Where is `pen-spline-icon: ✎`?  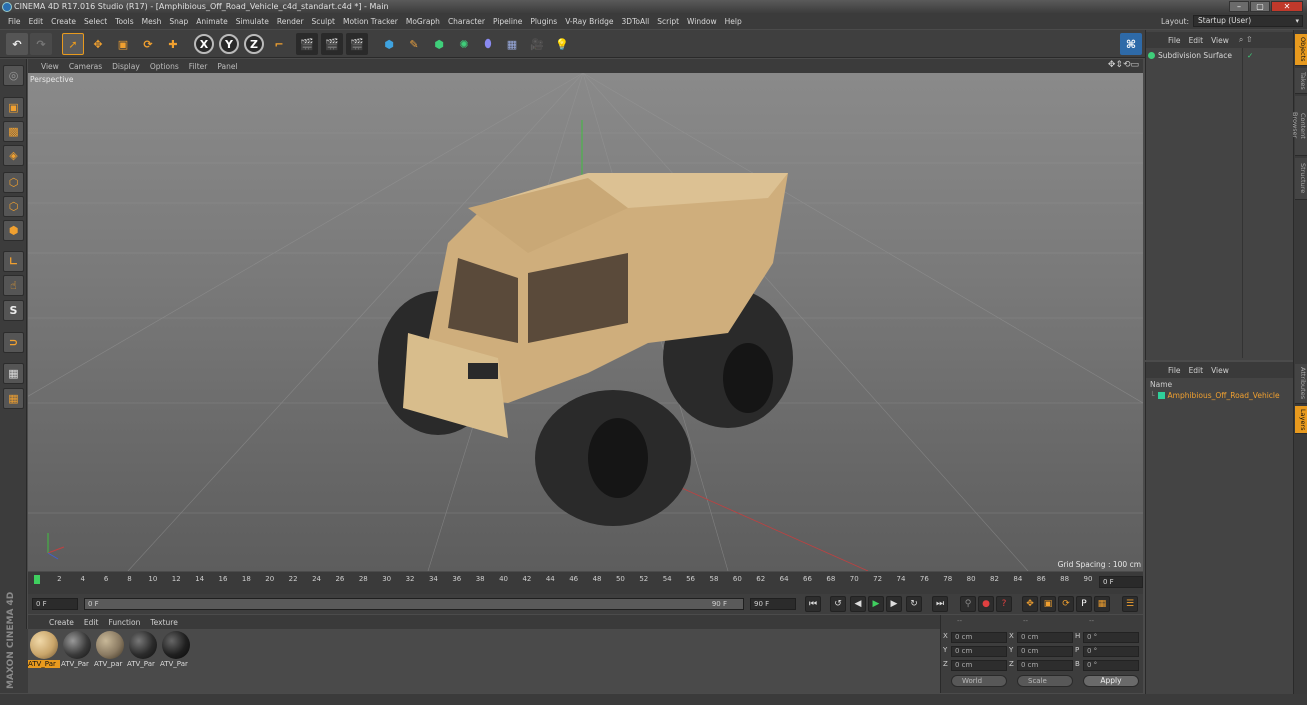
pen-spline-icon: ✎ is located at coordinates (414, 44).